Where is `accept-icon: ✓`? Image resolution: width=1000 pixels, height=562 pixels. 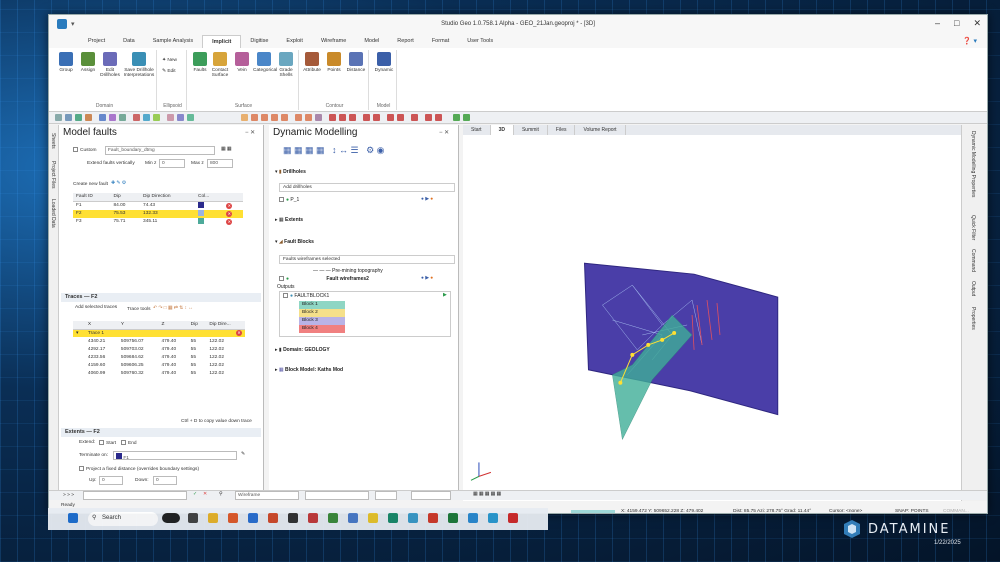 accept-icon: ✓ is located at coordinates (195, 494).